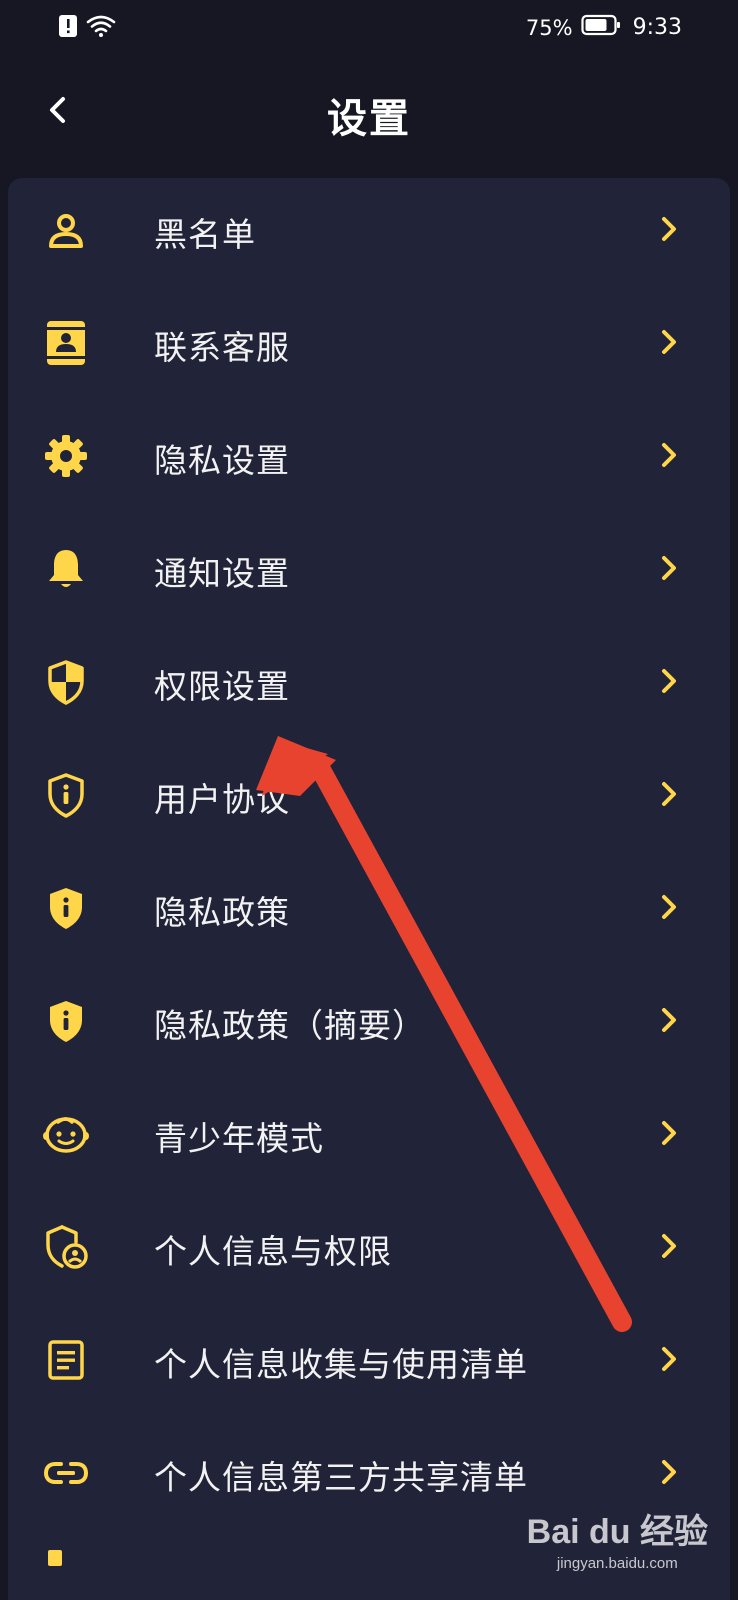 The image size is (738, 1600). What do you see at coordinates (68, 28) in the screenshot?
I see `alert-icon` at bounding box center [68, 28].